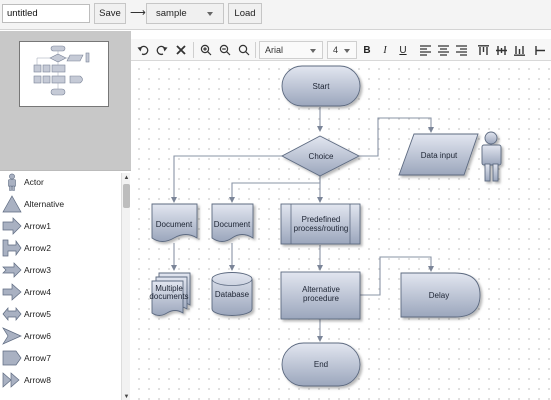  What do you see at coordinates (367, 50) in the screenshot?
I see `bold-button: B` at bounding box center [367, 50].